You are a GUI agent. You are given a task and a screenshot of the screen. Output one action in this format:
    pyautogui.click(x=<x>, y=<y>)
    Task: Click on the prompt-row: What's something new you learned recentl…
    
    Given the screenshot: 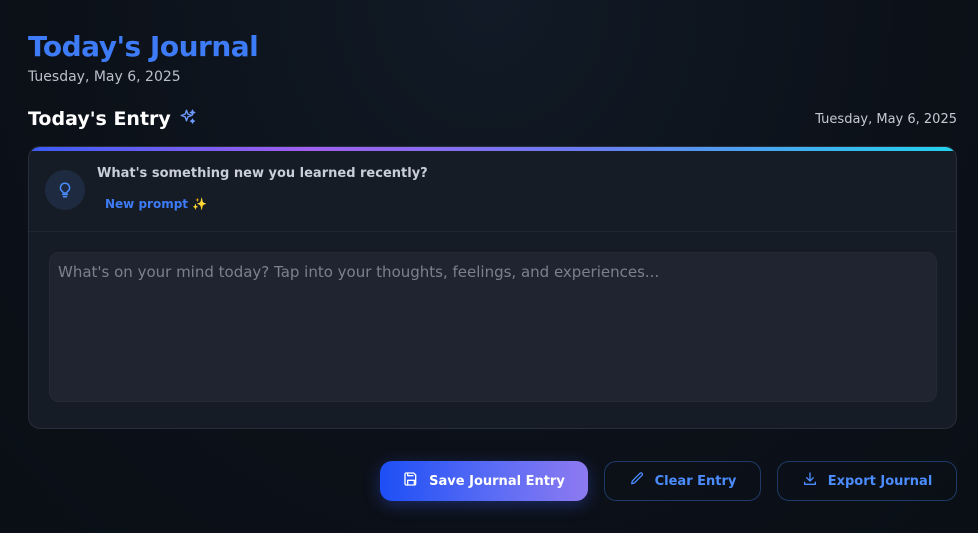 What is the action you would take?
    pyautogui.click(x=492, y=191)
    